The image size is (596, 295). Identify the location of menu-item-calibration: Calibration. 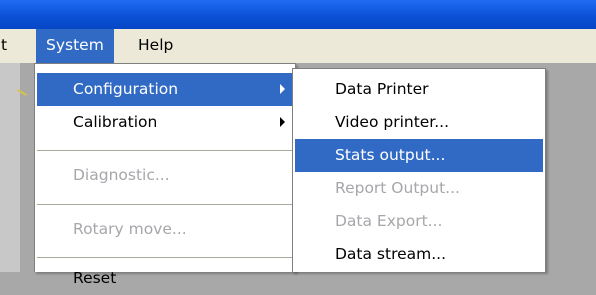
(165, 122).